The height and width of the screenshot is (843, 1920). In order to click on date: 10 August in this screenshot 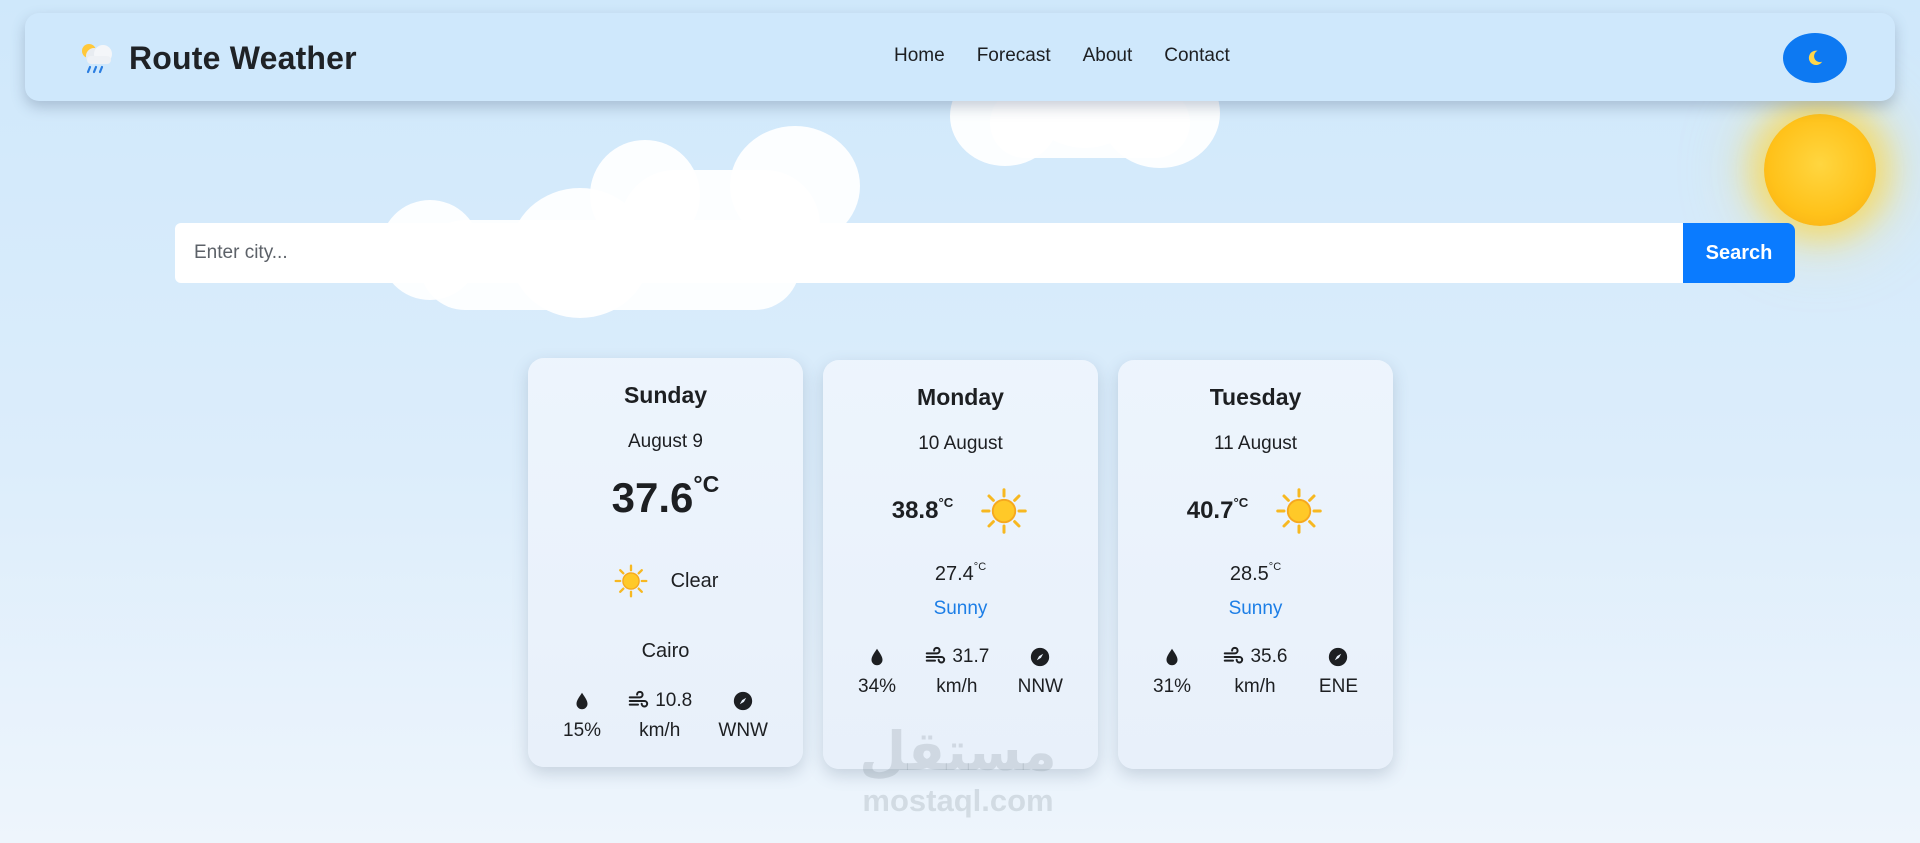, I will do `click(960, 443)`.